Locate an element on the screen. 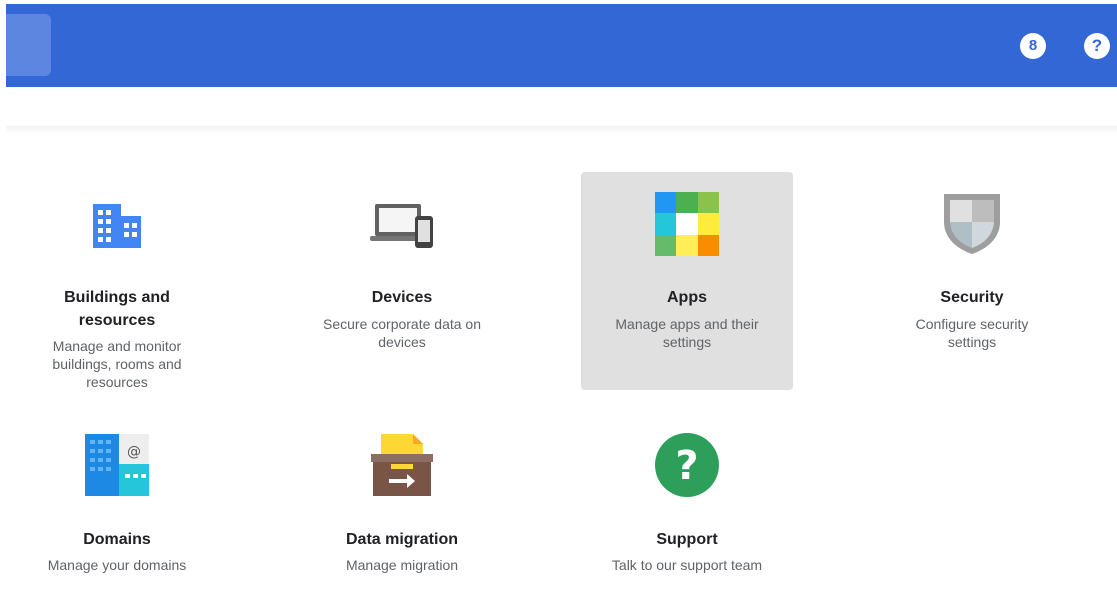 The image size is (1117, 592). shield-icon is located at coordinates (972, 224).